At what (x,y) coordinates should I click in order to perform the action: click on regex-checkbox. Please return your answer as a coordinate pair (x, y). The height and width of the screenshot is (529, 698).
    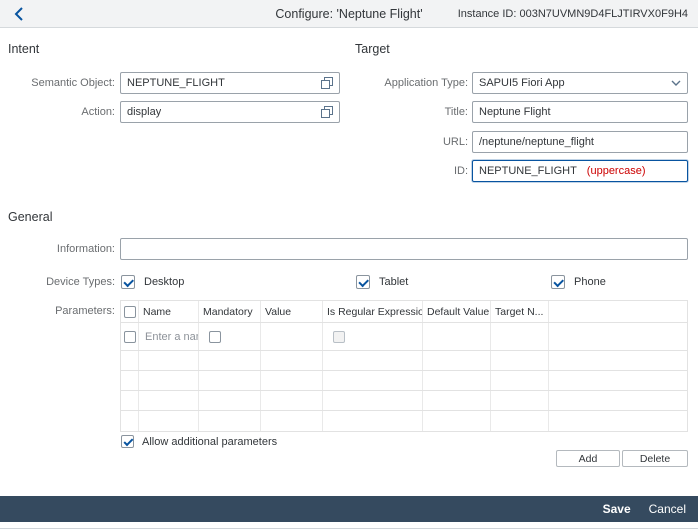
    Looking at the image, I should click on (339, 336).